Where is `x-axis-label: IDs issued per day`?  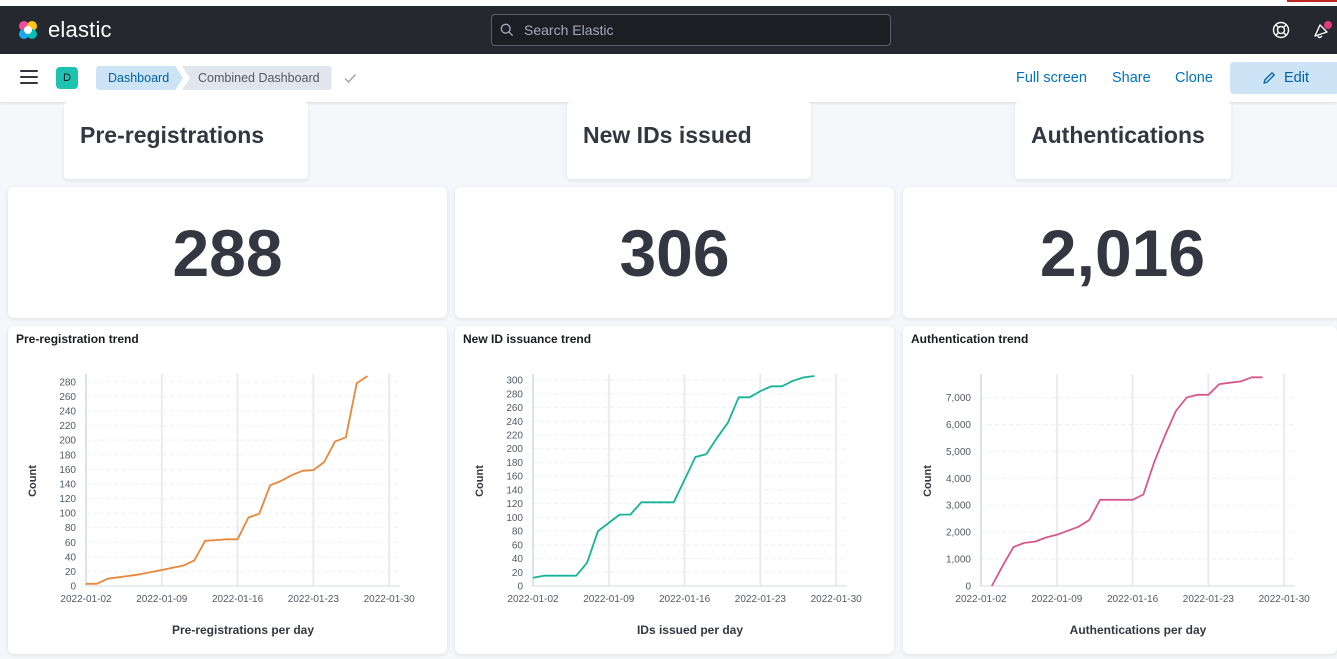 x-axis-label: IDs issued per day is located at coordinates (690, 630).